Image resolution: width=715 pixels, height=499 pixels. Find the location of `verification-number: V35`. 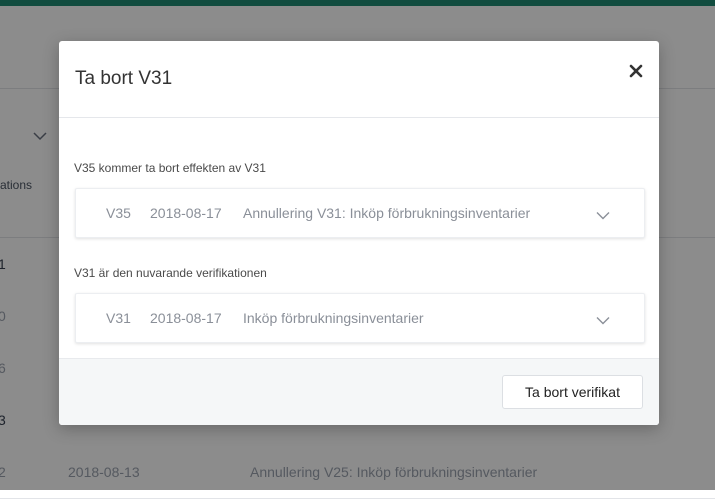

verification-number: V35 is located at coordinates (118, 213).